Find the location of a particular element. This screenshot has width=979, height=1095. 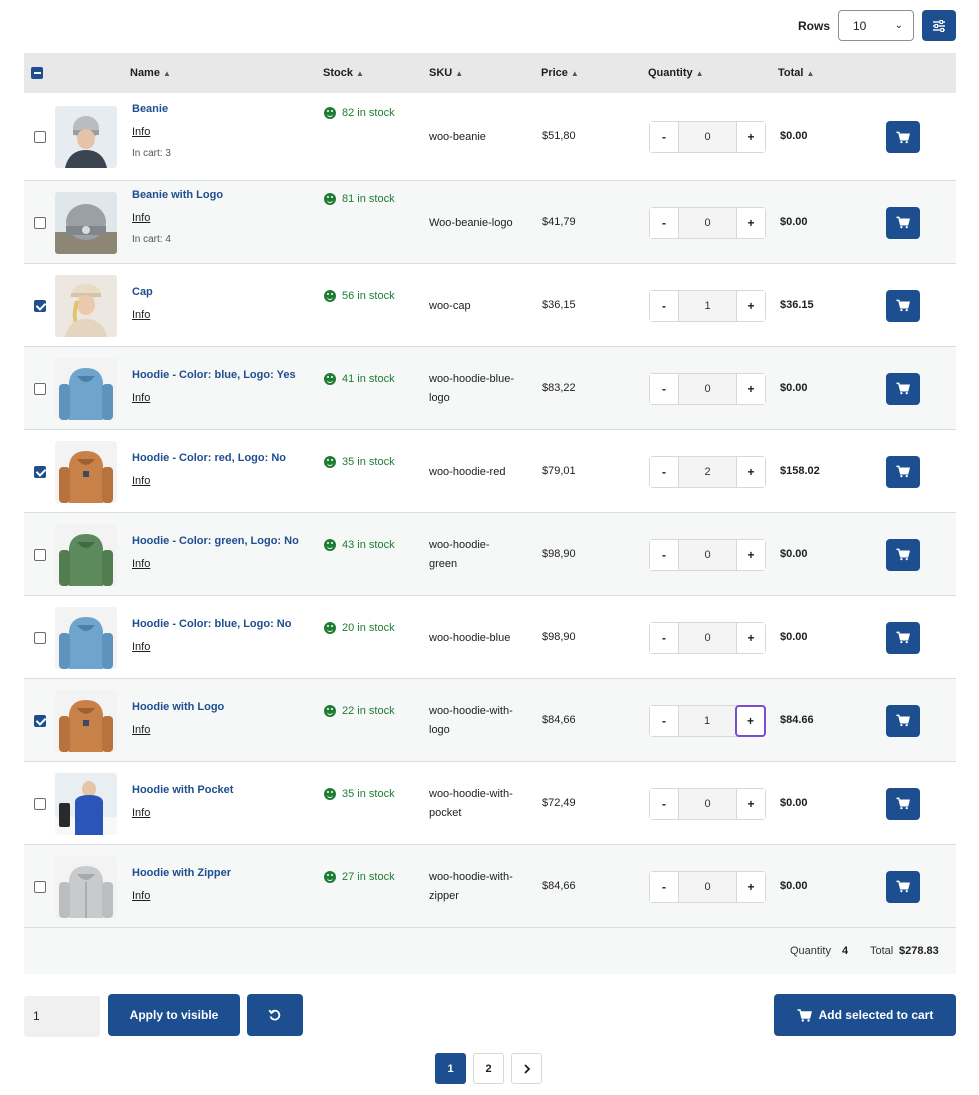

reset-button is located at coordinates (275, 1015).